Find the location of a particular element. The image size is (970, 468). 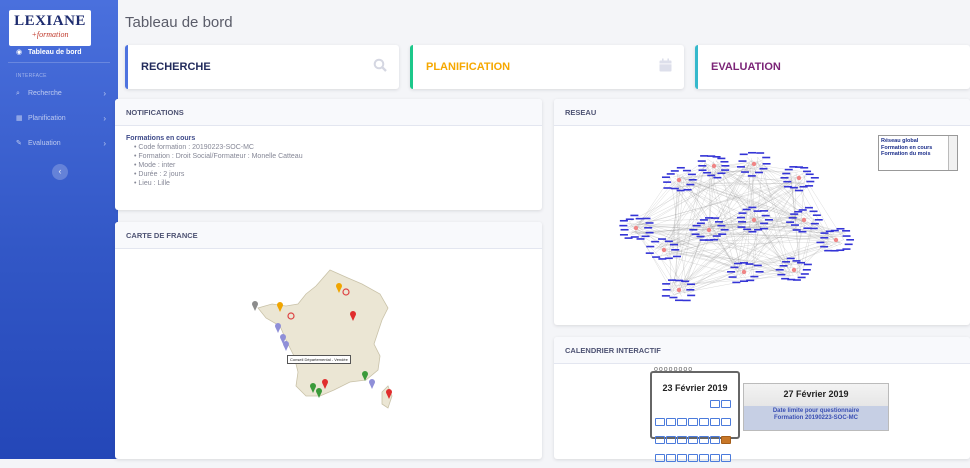

search-icon: ⌕ is located at coordinates (21, 94).